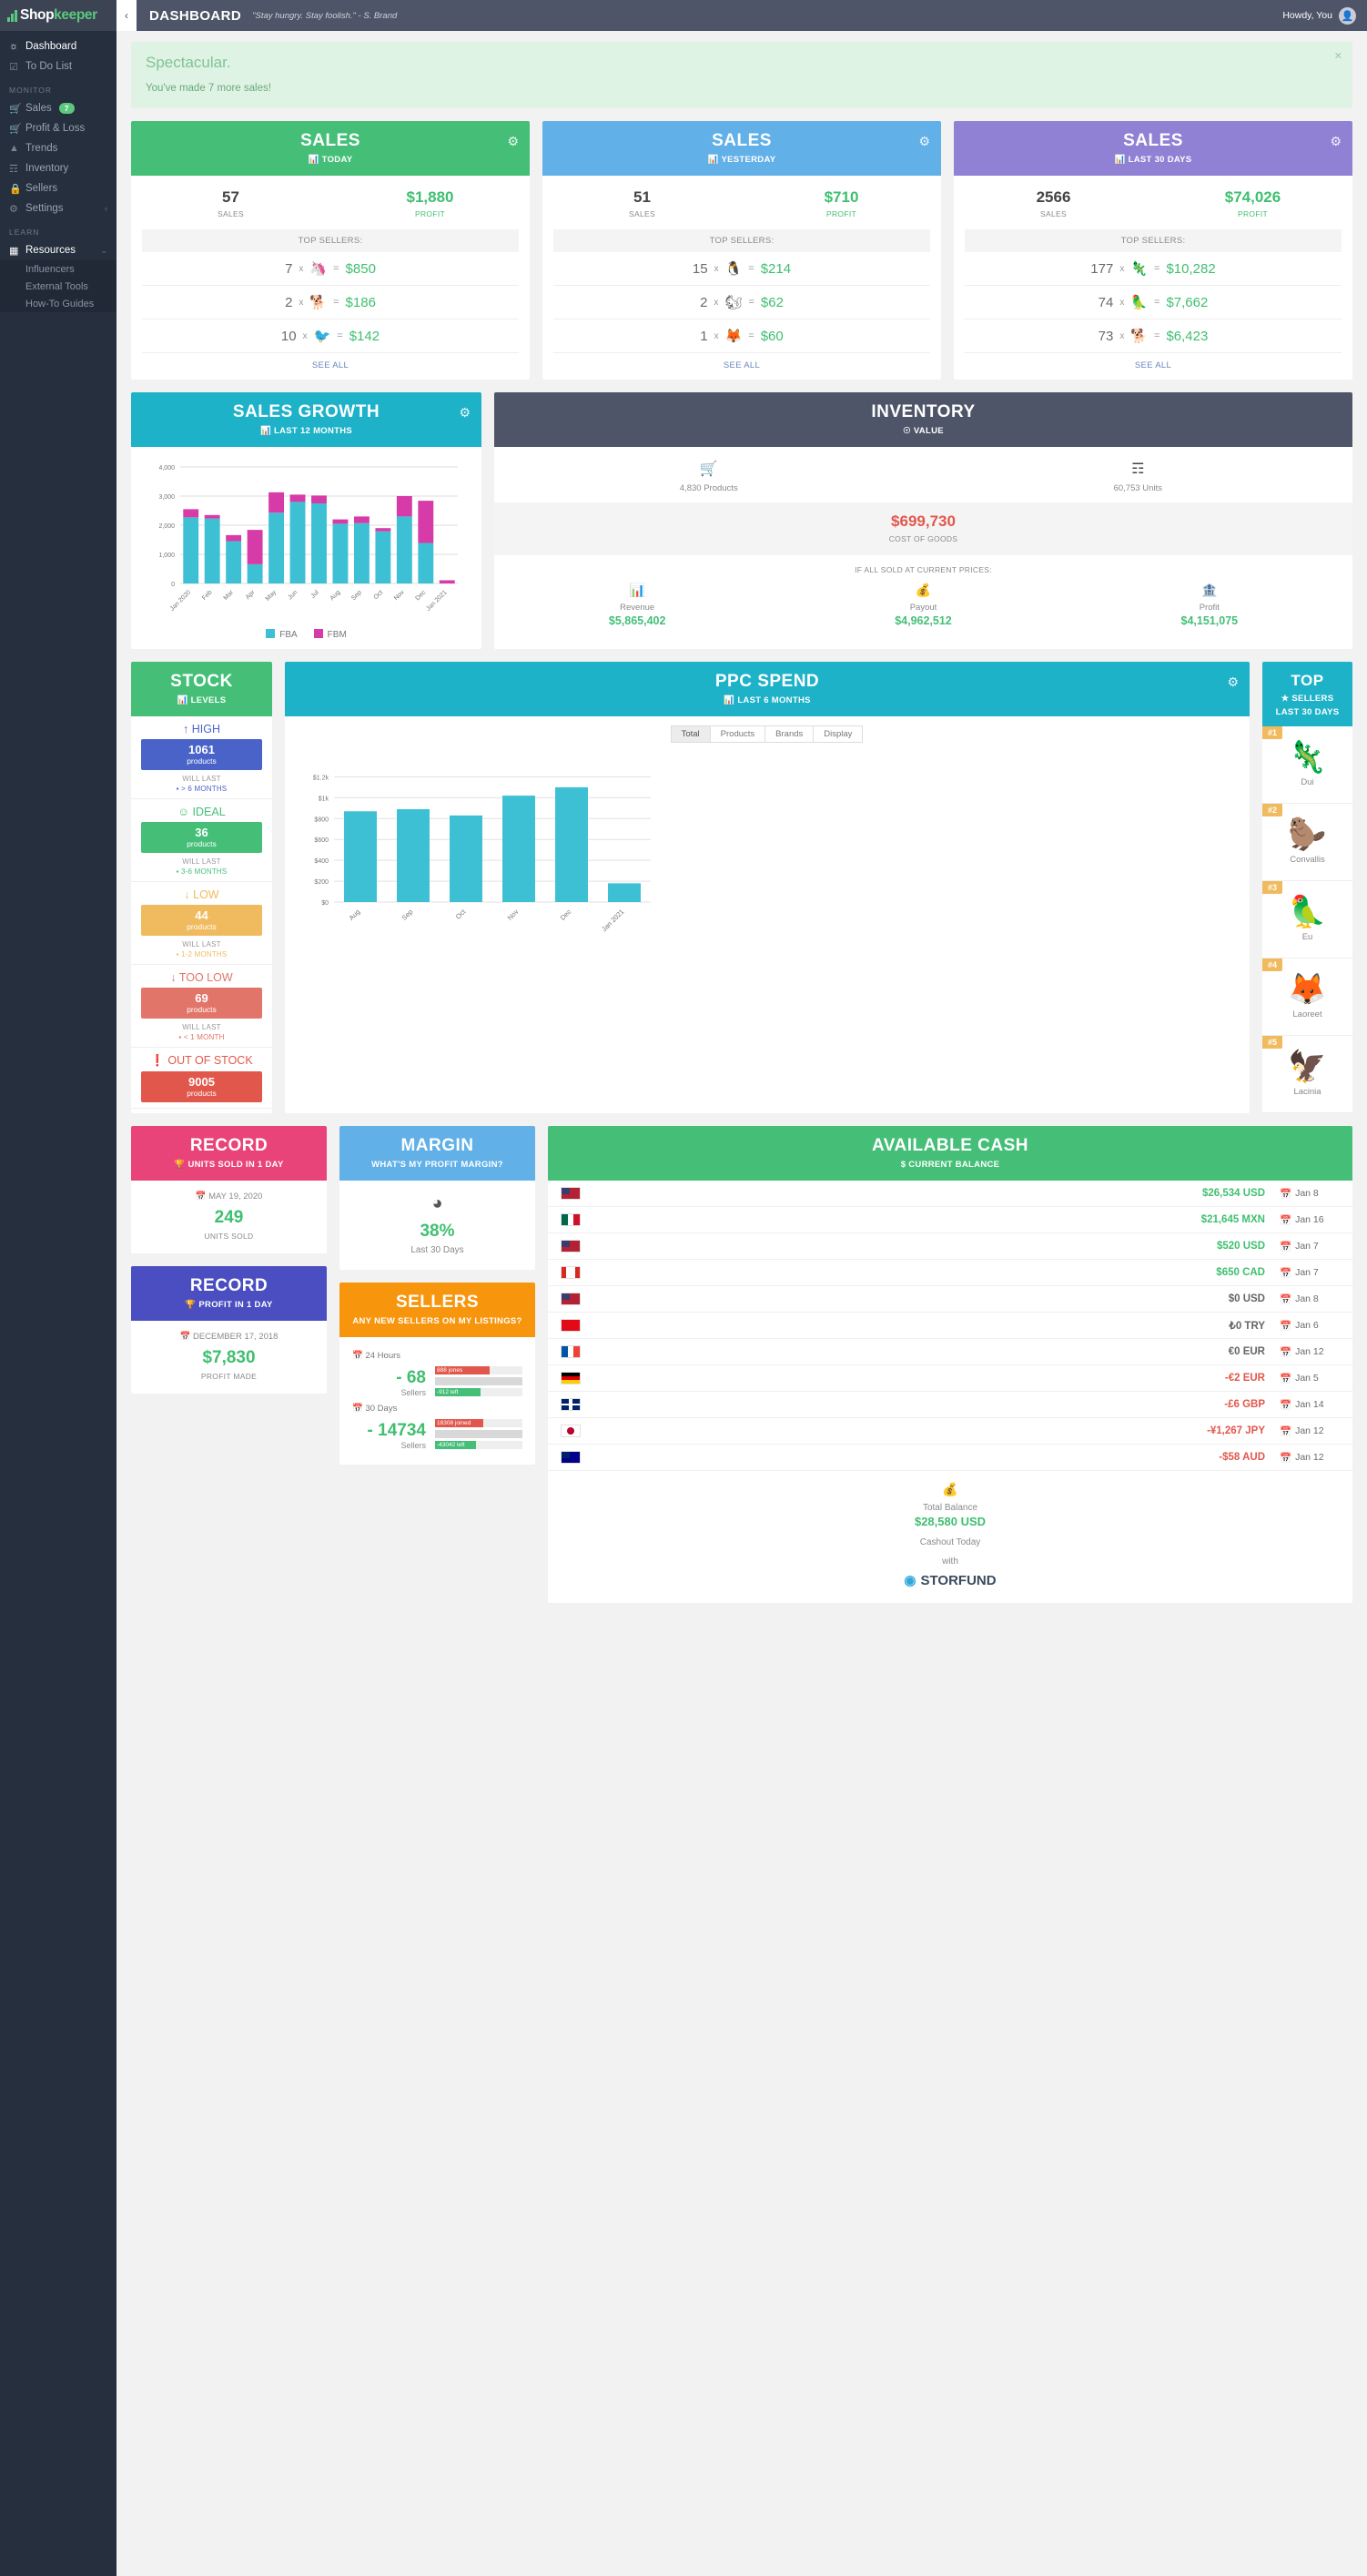 The image size is (1367, 2576). What do you see at coordinates (950, 1405) in the screenshot?
I see `cash-row: -£6 GBP 📅 Jan 14` at bounding box center [950, 1405].